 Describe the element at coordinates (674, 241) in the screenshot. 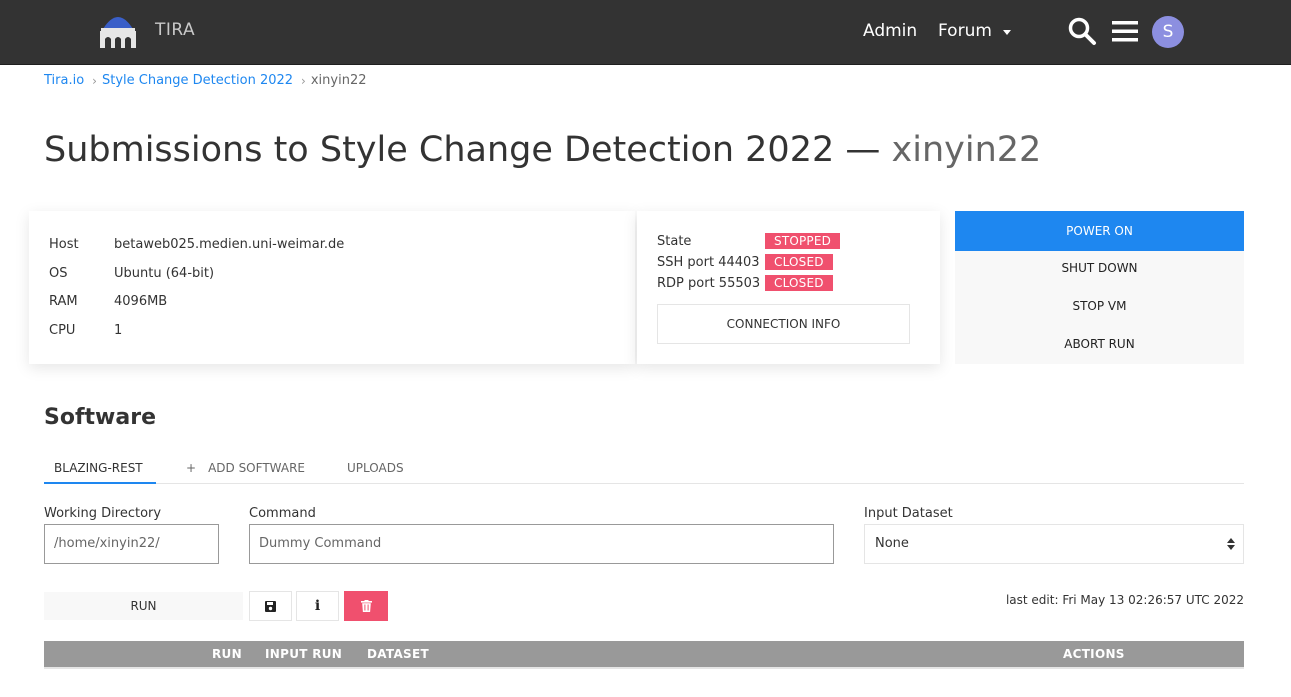

I see `vm-state-key: State` at that location.